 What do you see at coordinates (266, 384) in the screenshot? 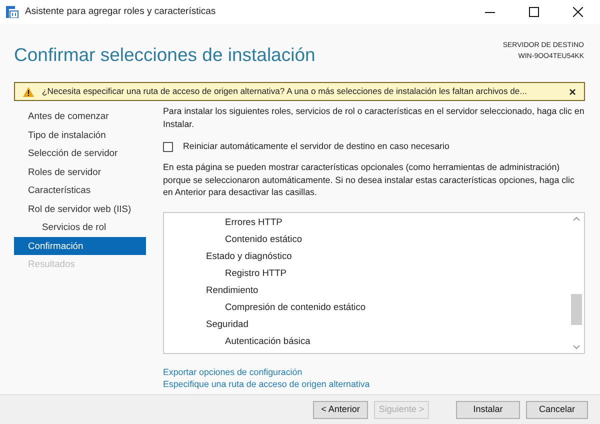
I see `link: Especifique una ruta de acceso de origen alternativa` at bounding box center [266, 384].